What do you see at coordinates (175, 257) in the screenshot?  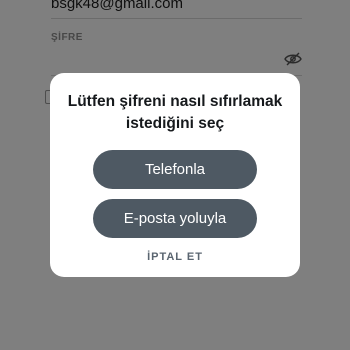 I see `cancel-button: İPTAL ET` at bounding box center [175, 257].